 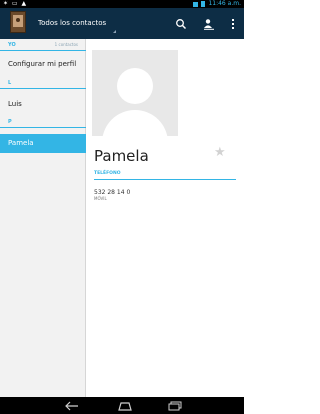 I want to click on contact-photo, so click(x=135, y=93).